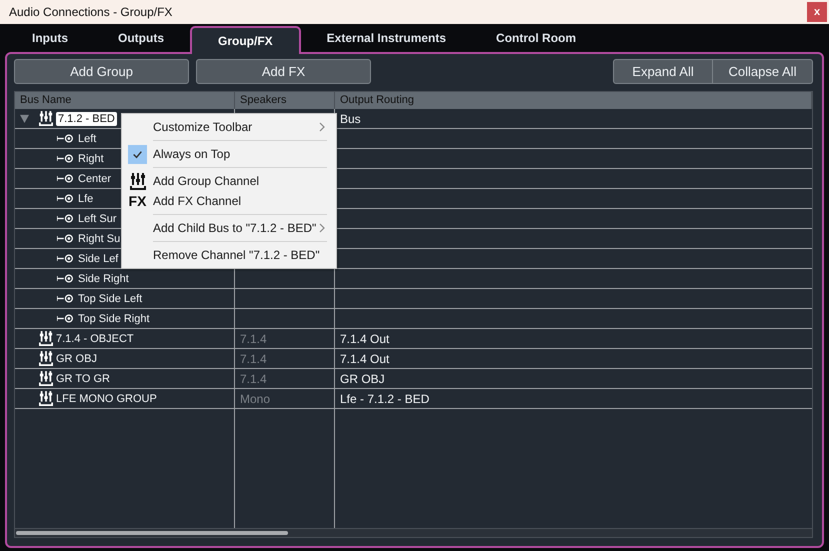  What do you see at coordinates (90, 12) in the screenshot?
I see `window-title: Audio Connections - Group/FX` at bounding box center [90, 12].